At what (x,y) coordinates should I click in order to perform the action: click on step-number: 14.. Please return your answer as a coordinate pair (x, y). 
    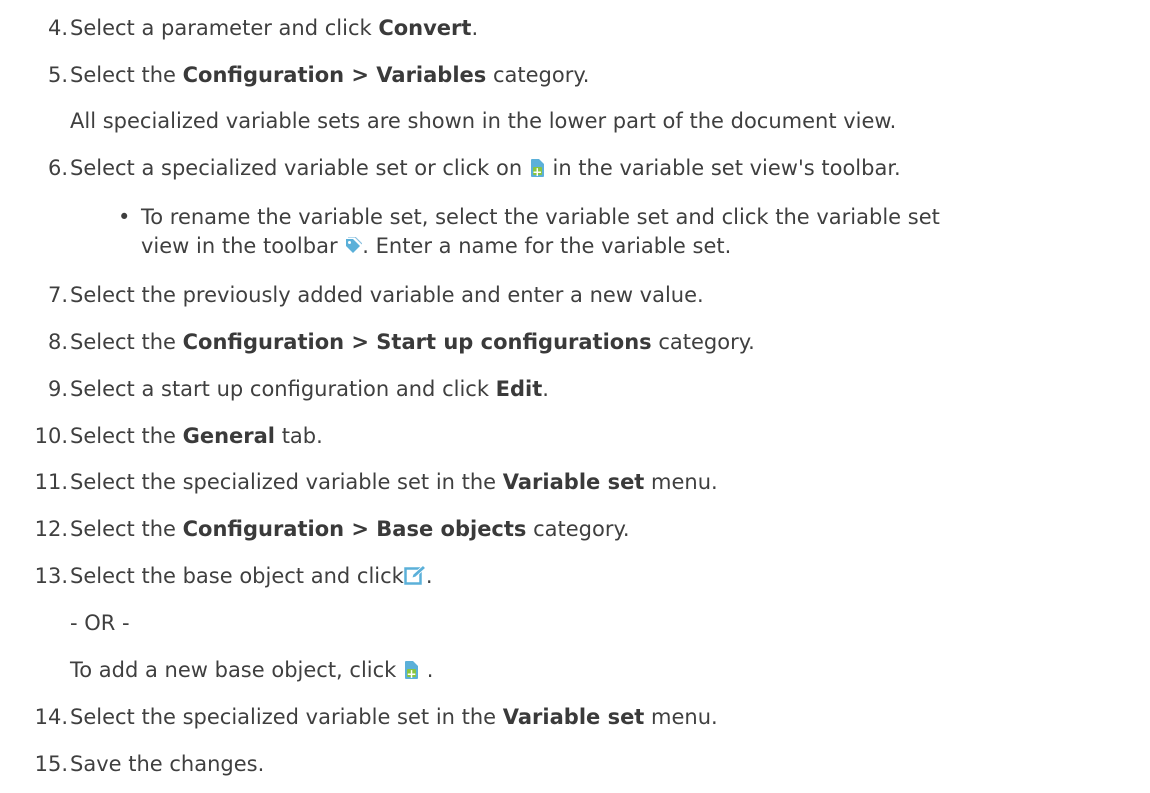
    Looking at the image, I should click on (51, 717).